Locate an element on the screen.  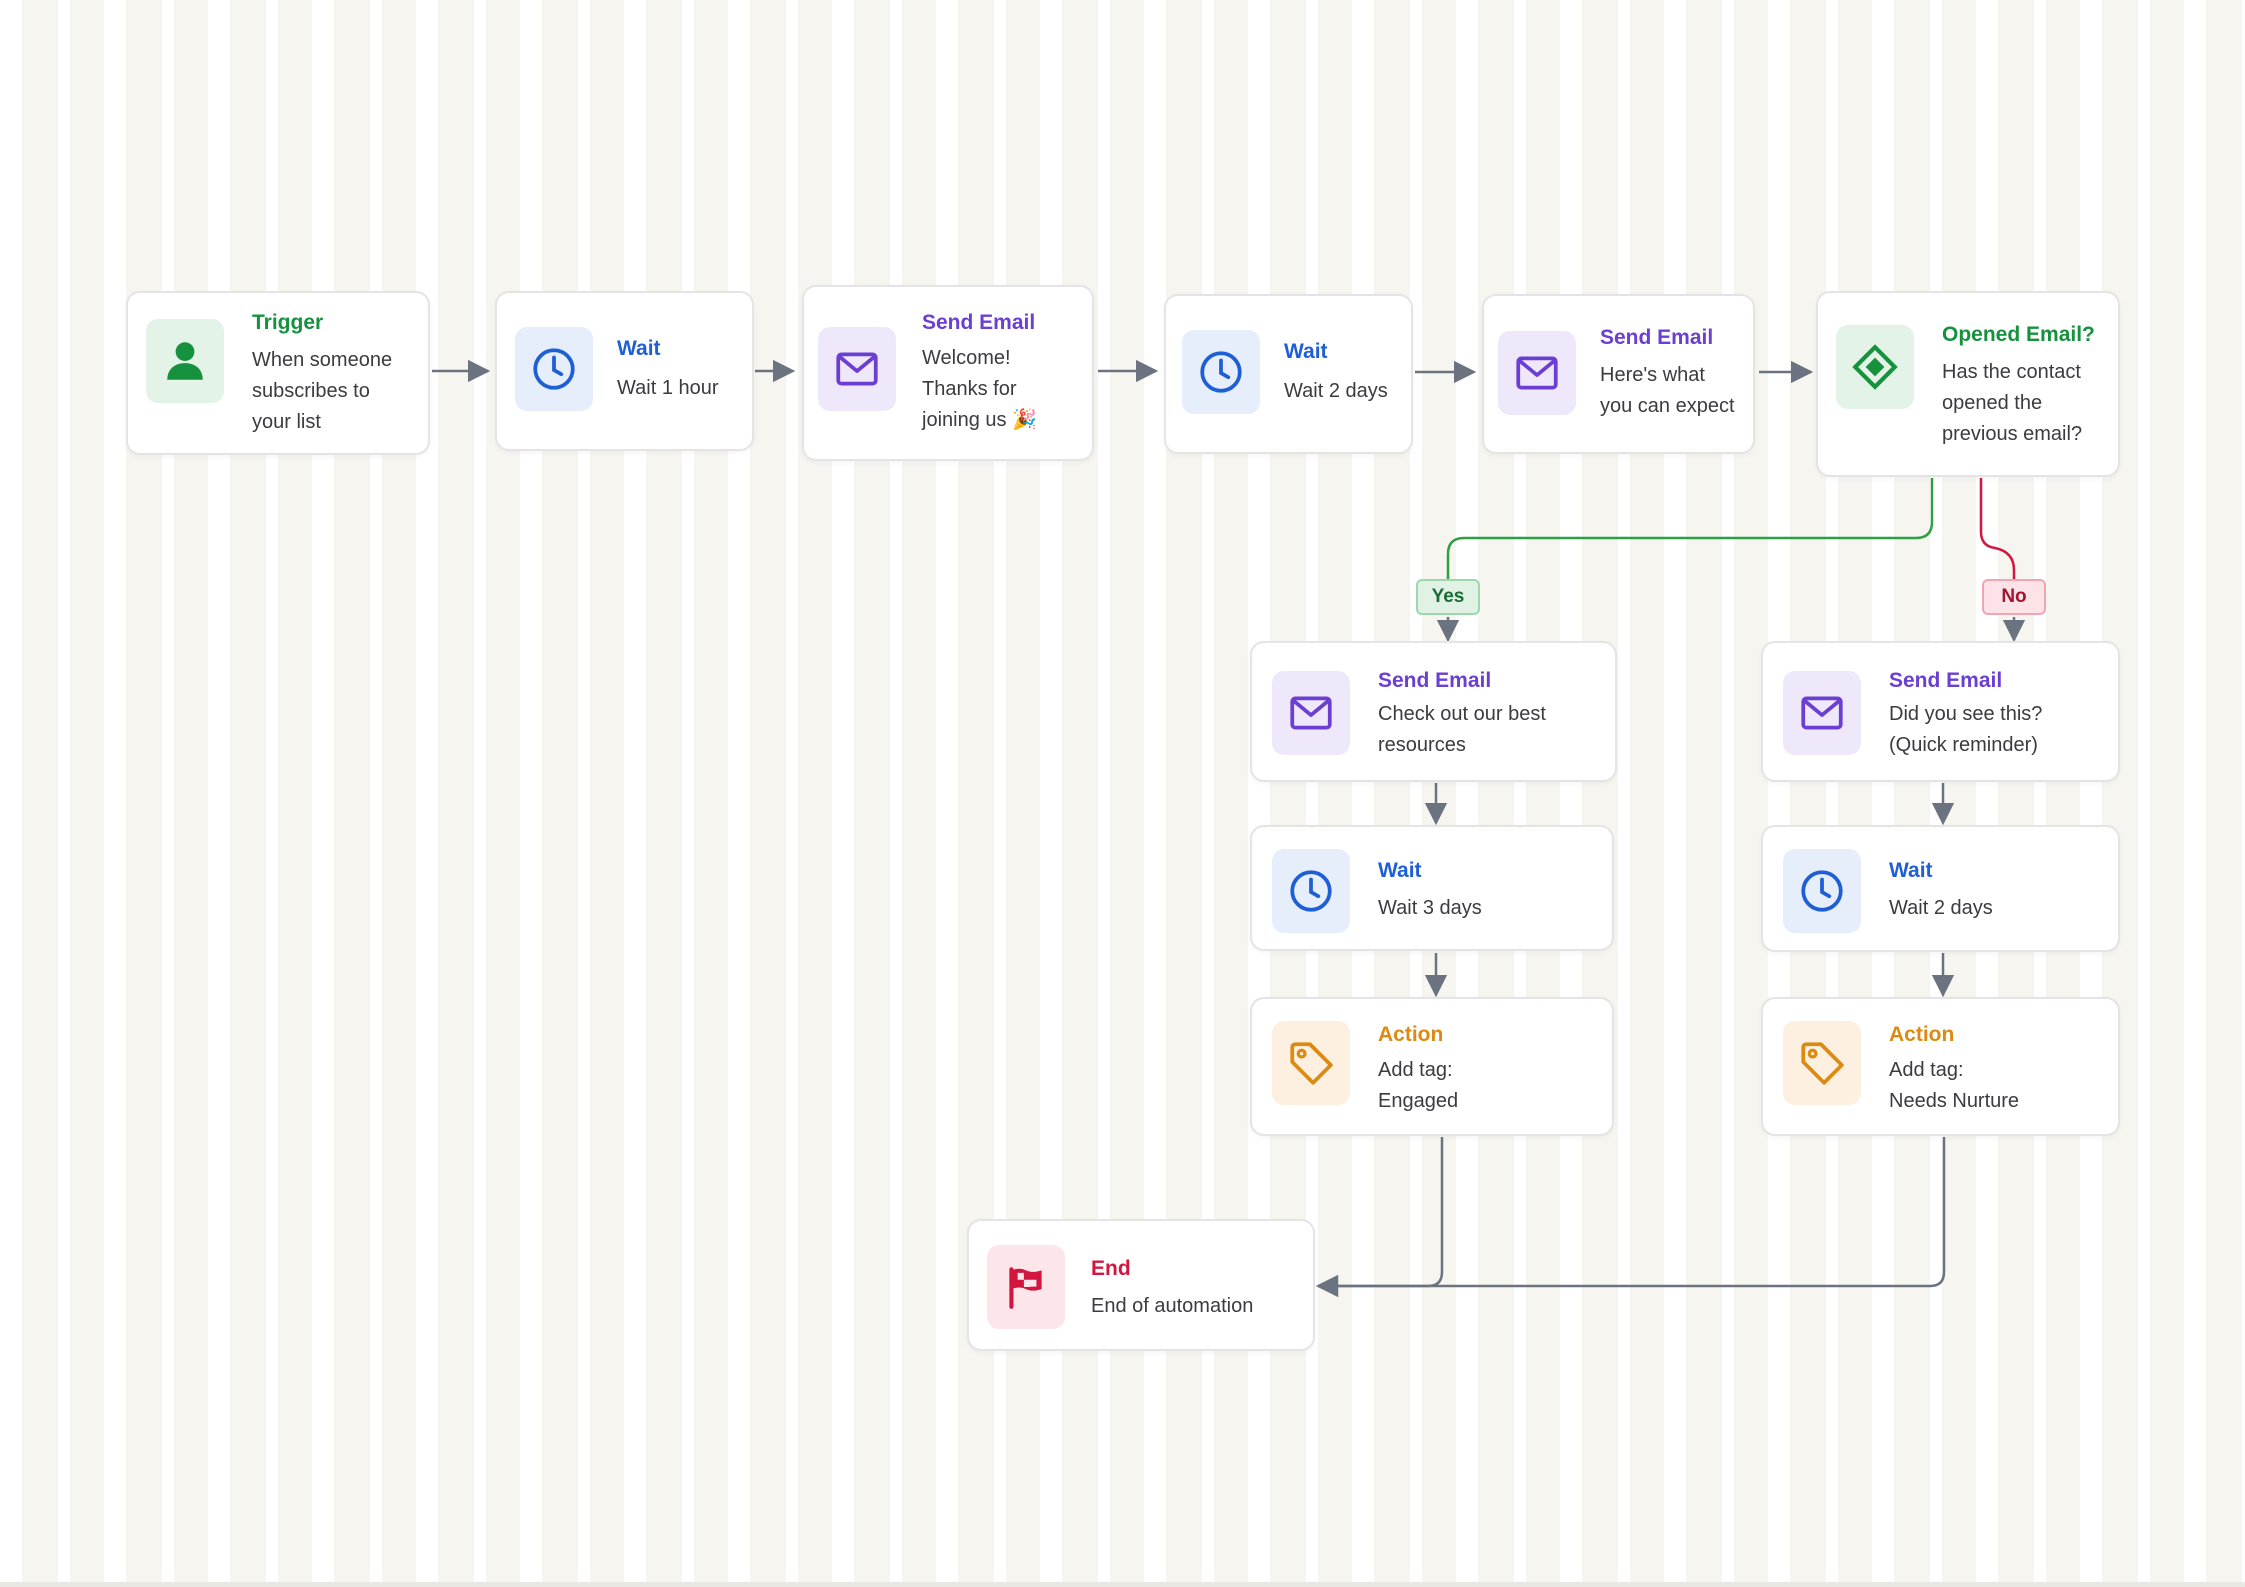
flag-icon is located at coordinates (1025, 1288).